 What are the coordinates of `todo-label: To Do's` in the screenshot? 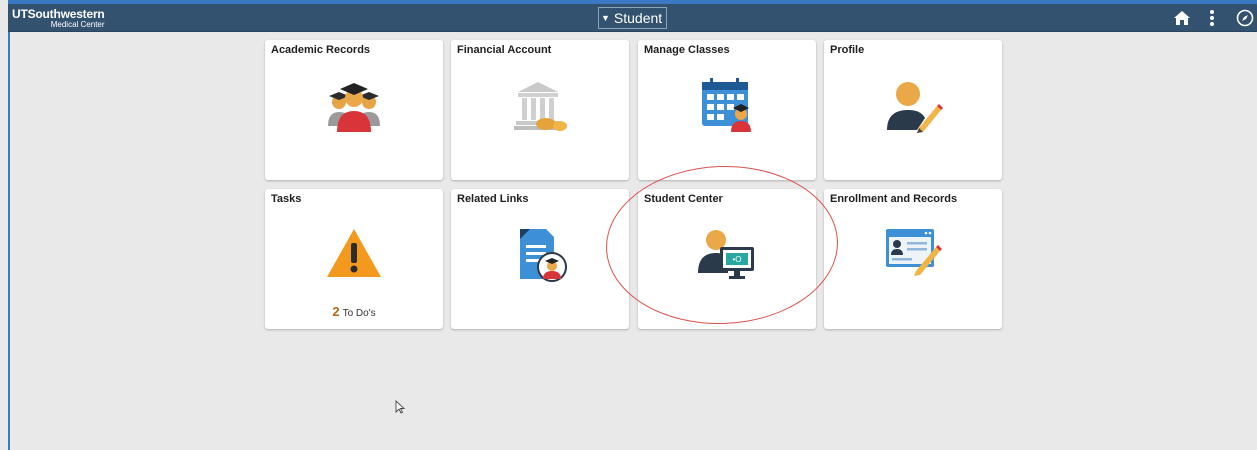 It's located at (359, 313).